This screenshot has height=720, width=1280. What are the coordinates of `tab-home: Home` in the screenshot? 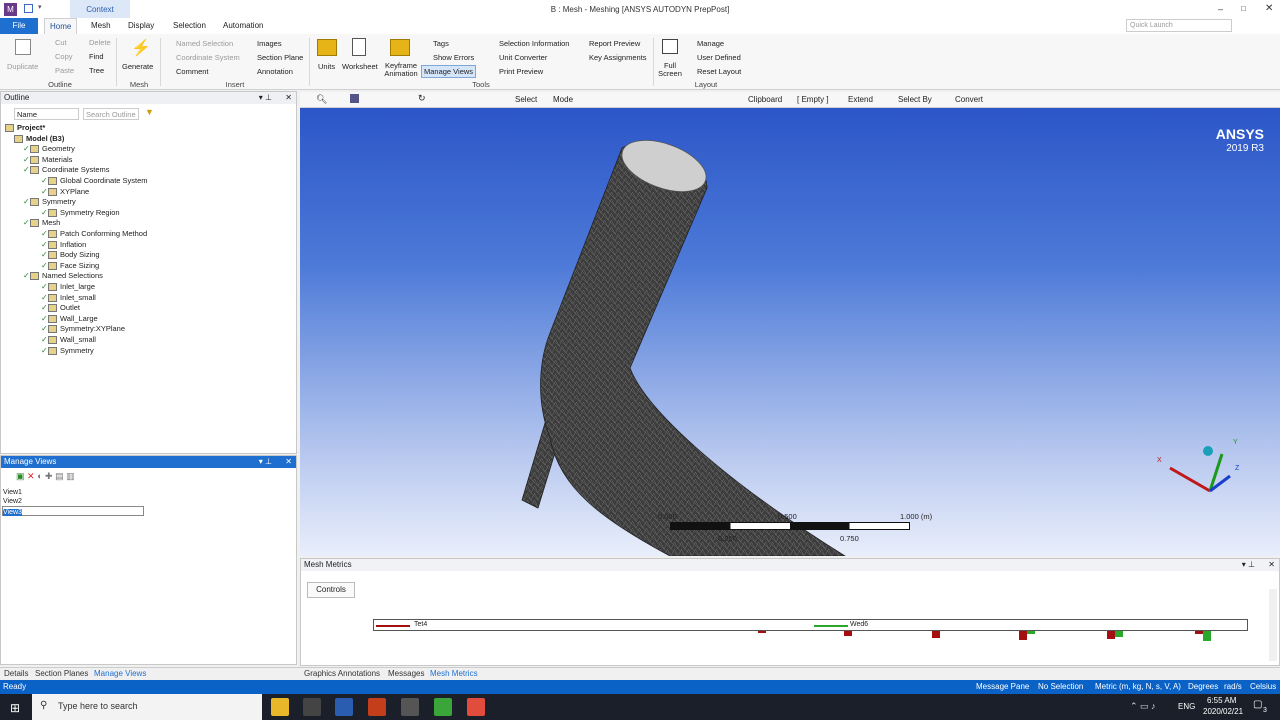 It's located at (61, 26).